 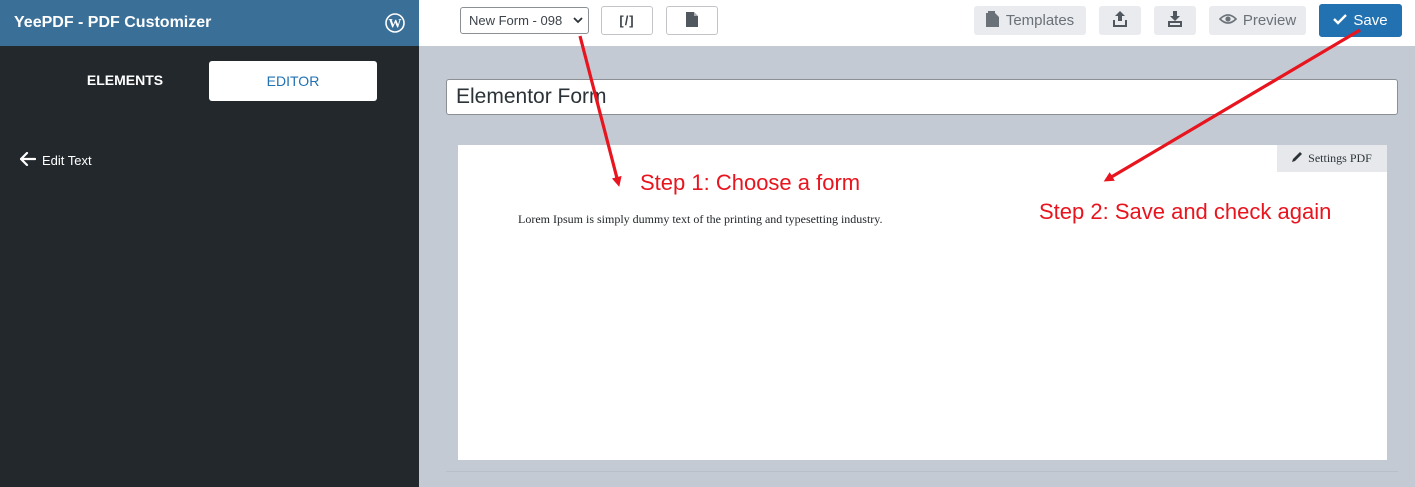 I want to click on export-button, so click(x=1120, y=20).